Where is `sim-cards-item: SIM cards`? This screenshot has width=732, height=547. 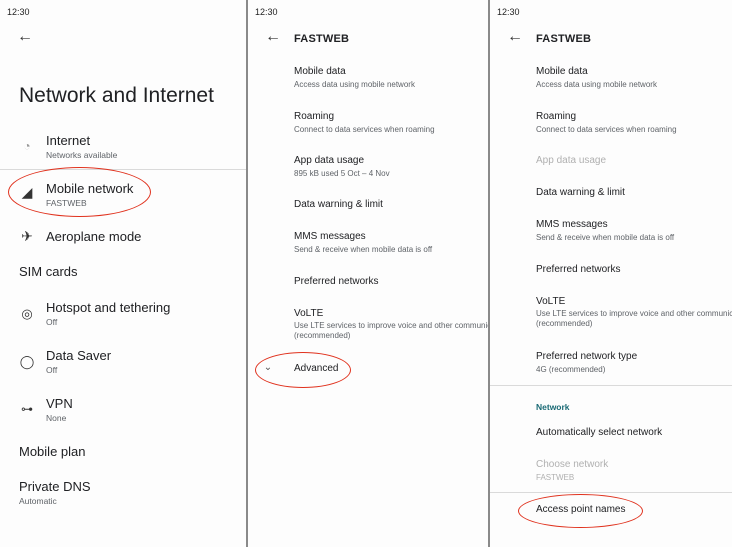
sim-cards-item: SIM cards is located at coordinates (123, 273).